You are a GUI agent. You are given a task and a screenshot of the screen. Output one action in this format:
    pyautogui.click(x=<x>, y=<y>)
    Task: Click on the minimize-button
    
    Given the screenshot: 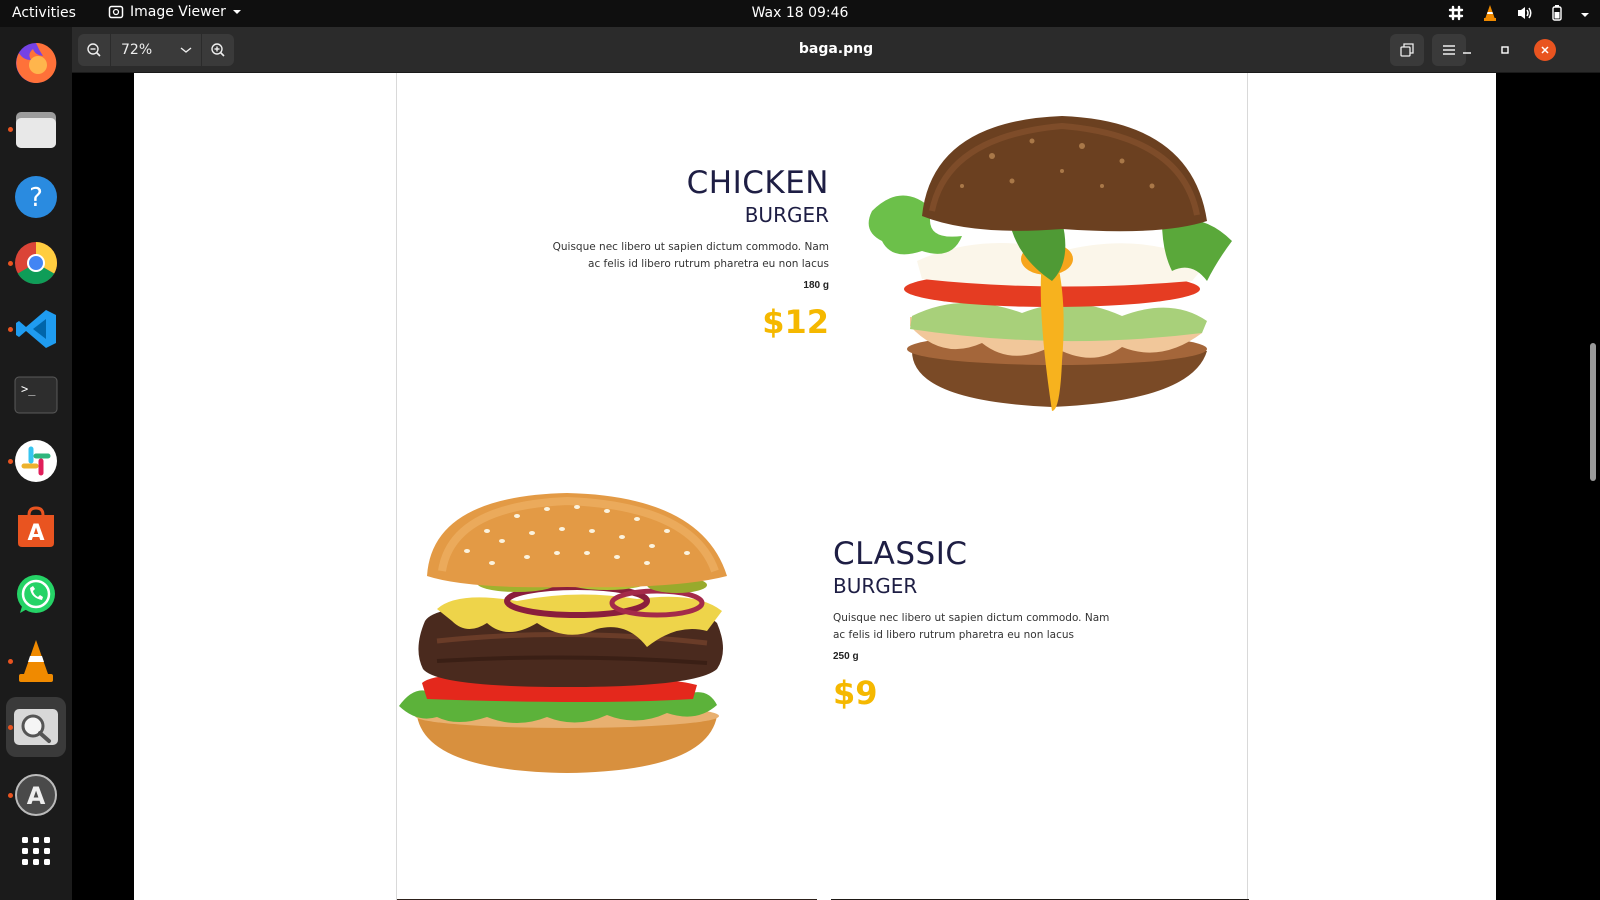 What is the action you would take?
    pyautogui.click(x=1467, y=50)
    